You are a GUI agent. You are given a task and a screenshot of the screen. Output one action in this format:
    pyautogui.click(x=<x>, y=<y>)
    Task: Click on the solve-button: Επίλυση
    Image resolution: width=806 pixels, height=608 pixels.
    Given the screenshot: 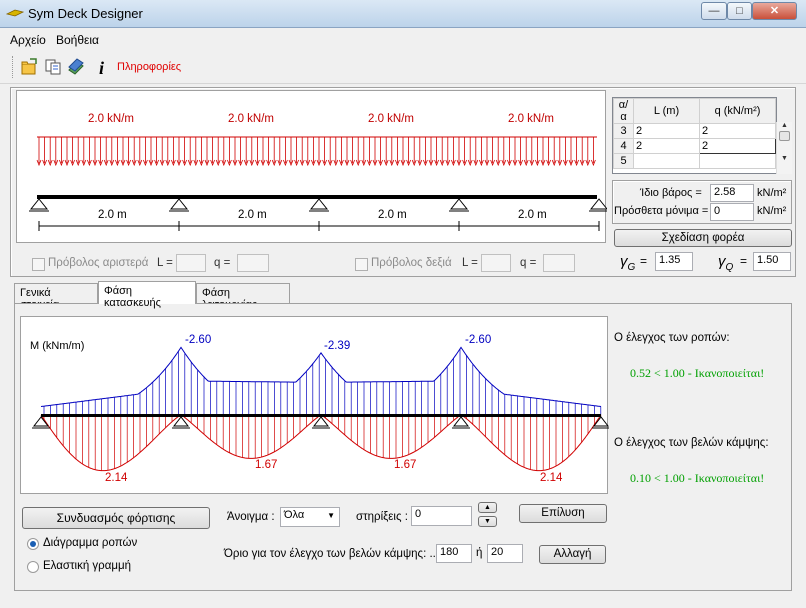 What is the action you would take?
    pyautogui.click(x=563, y=513)
    